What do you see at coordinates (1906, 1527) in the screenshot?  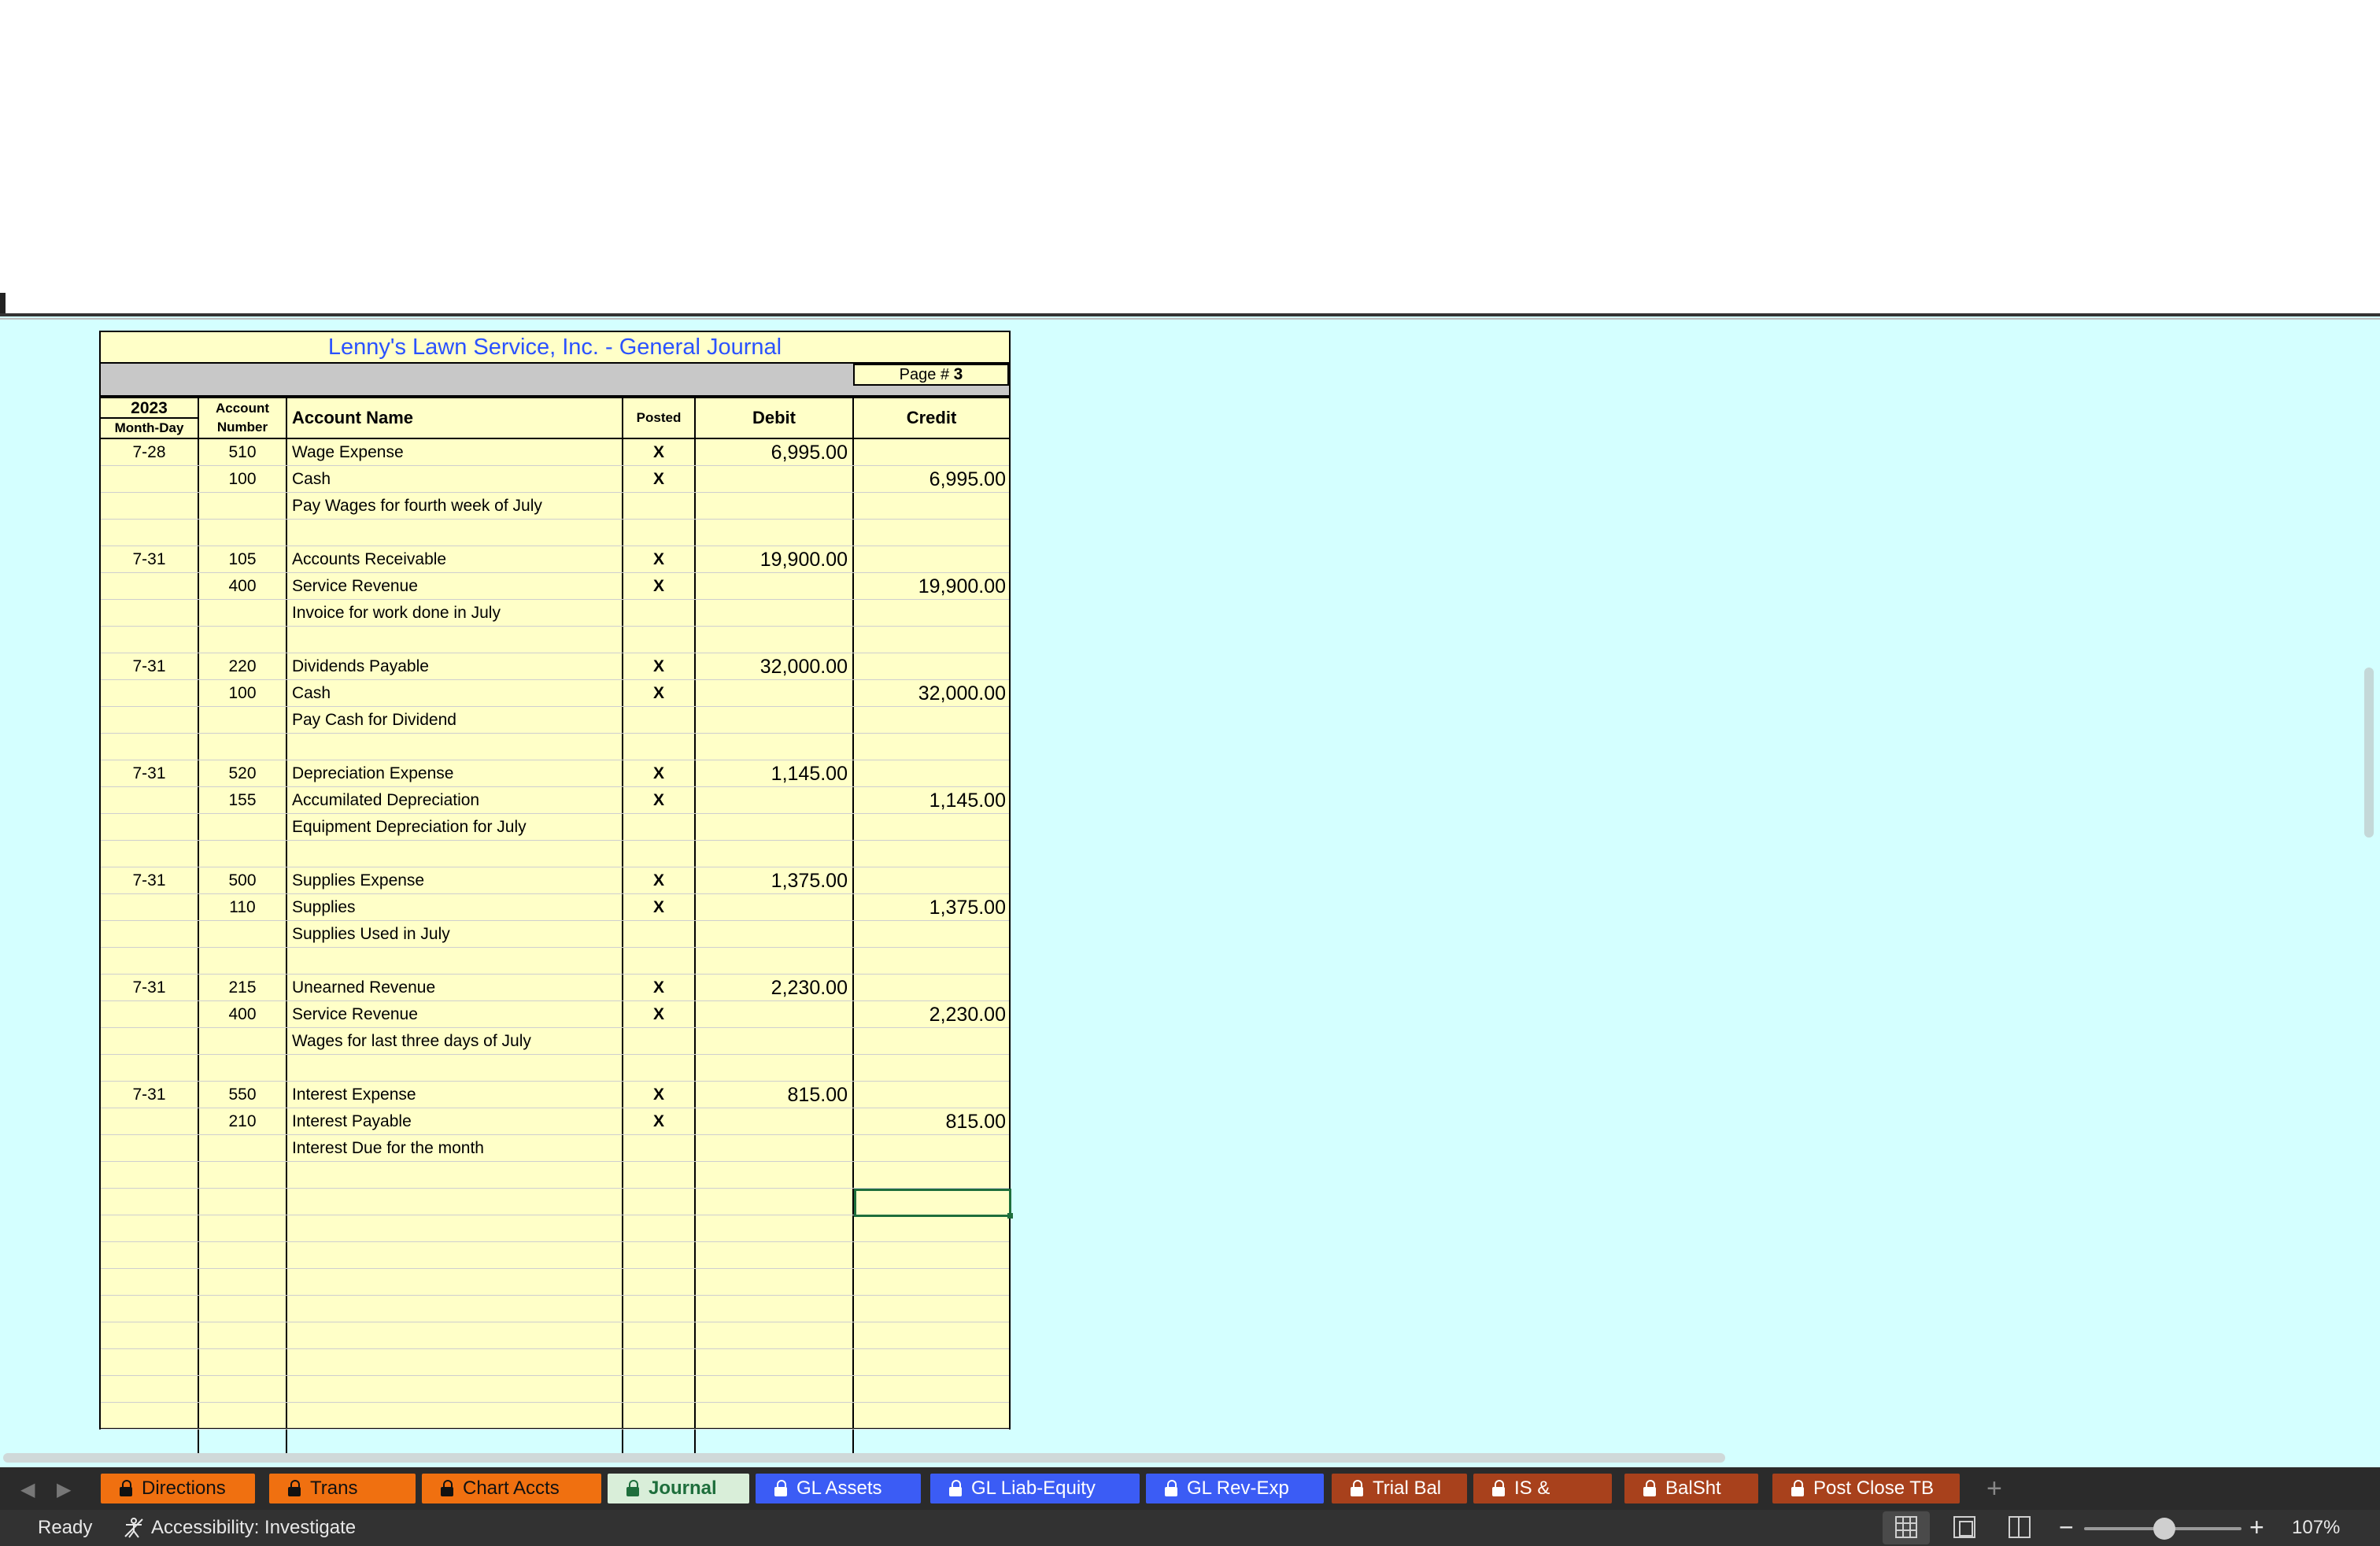 I see `normal-view-icon` at bounding box center [1906, 1527].